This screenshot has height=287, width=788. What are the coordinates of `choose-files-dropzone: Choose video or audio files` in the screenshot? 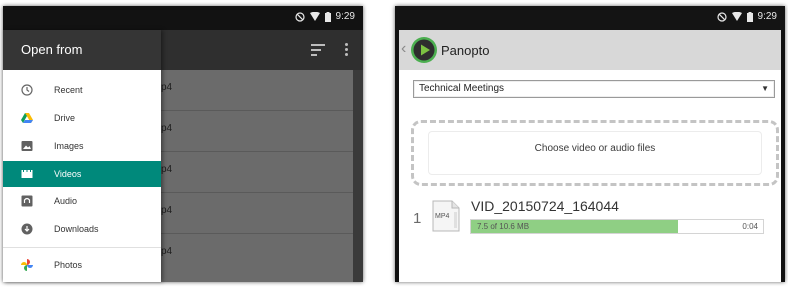 It's located at (595, 153).